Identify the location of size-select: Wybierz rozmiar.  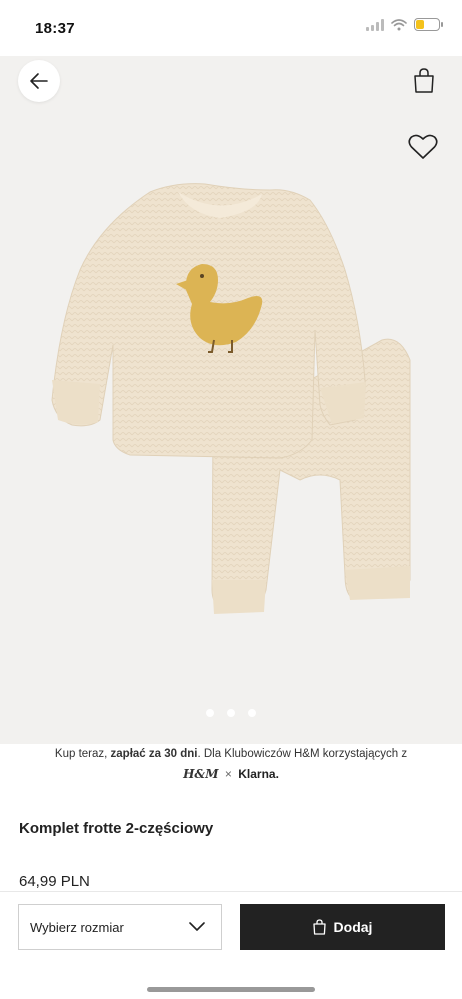
(120, 927).